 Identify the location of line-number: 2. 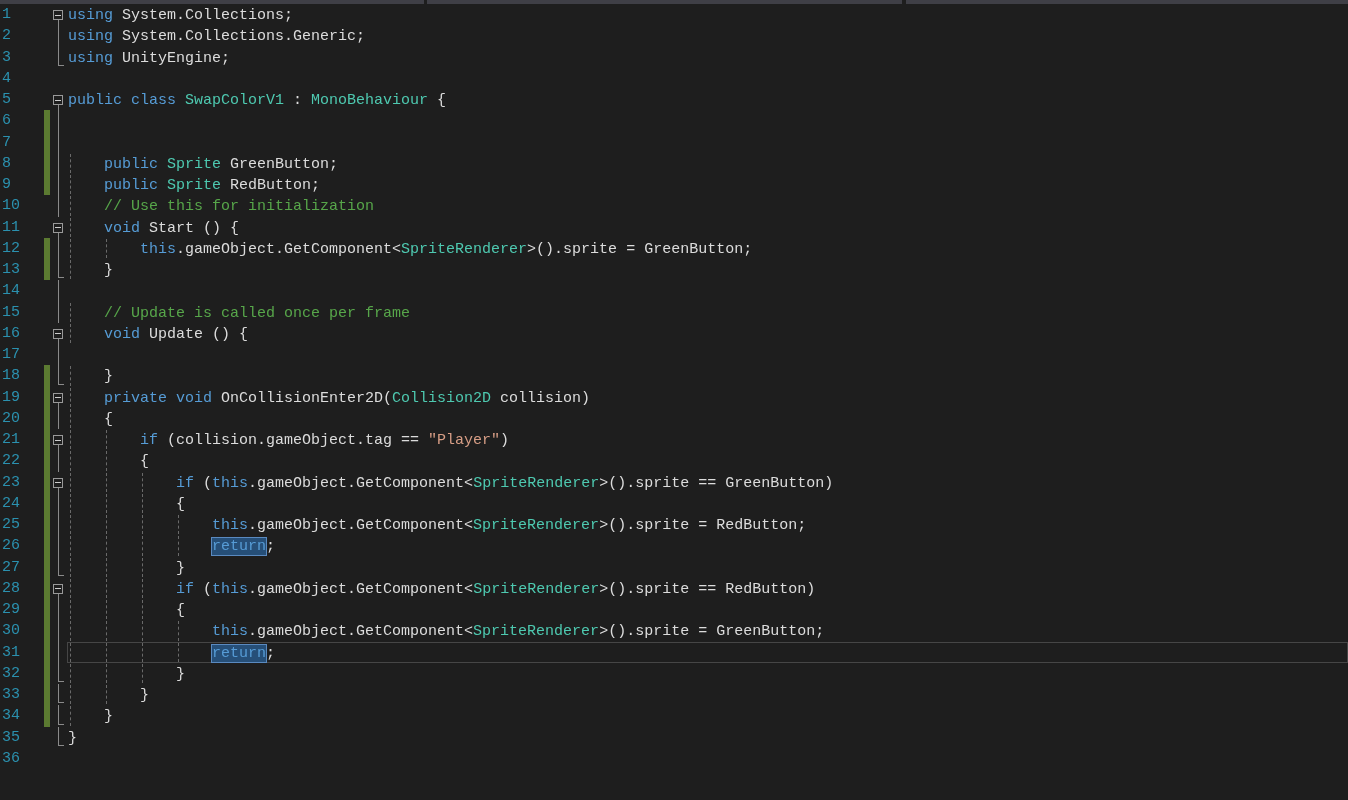
(6, 36).